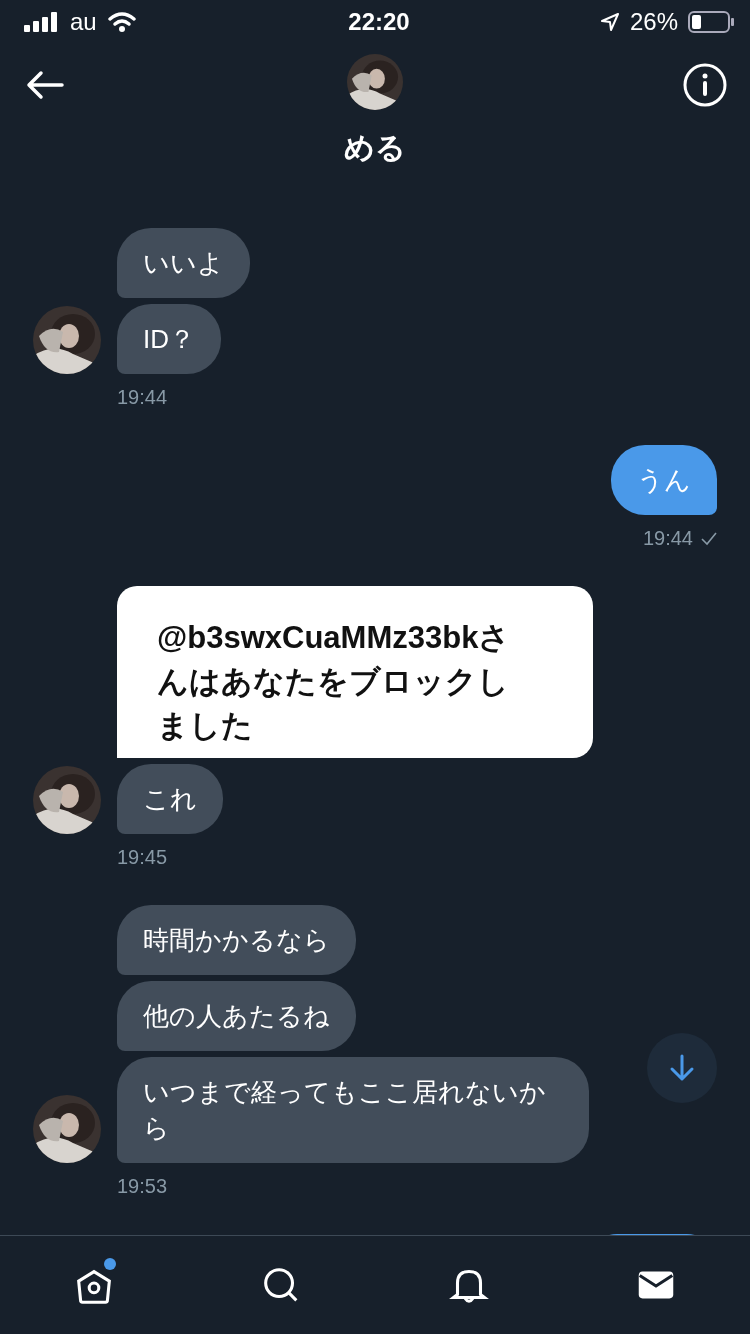 Image resolution: width=750 pixels, height=1334 pixels. I want to click on message-bubble: いつまで経ってもここ居れないから, so click(353, 1110).